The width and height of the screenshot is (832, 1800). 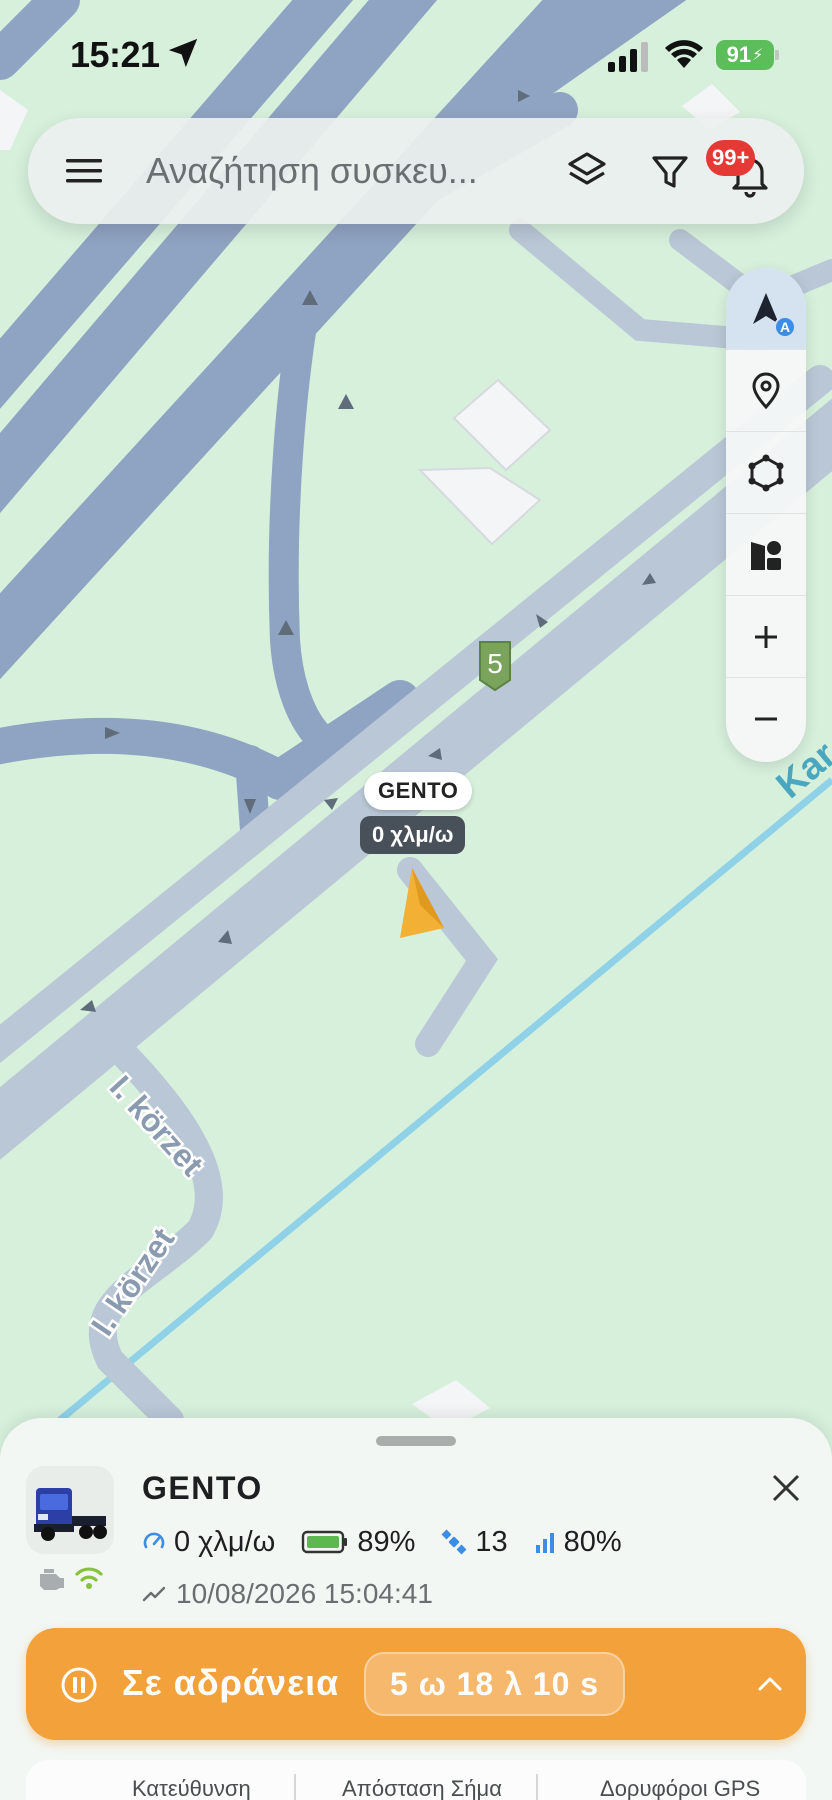 What do you see at coordinates (325, 1542) in the screenshot?
I see `battery-icon` at bounding box center [325, 1542].